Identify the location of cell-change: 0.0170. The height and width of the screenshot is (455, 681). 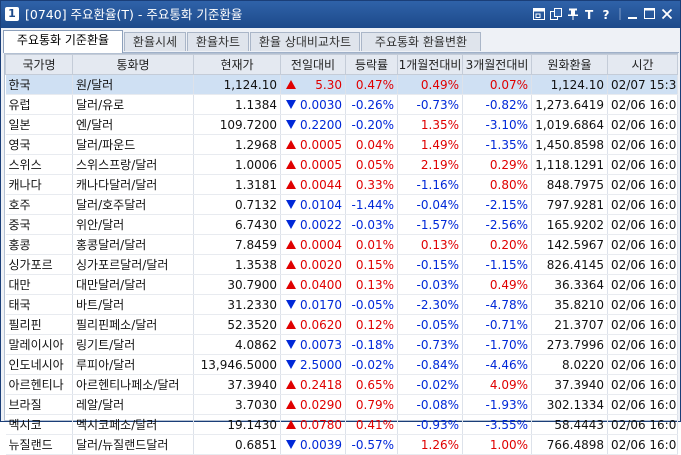
(313, 304).